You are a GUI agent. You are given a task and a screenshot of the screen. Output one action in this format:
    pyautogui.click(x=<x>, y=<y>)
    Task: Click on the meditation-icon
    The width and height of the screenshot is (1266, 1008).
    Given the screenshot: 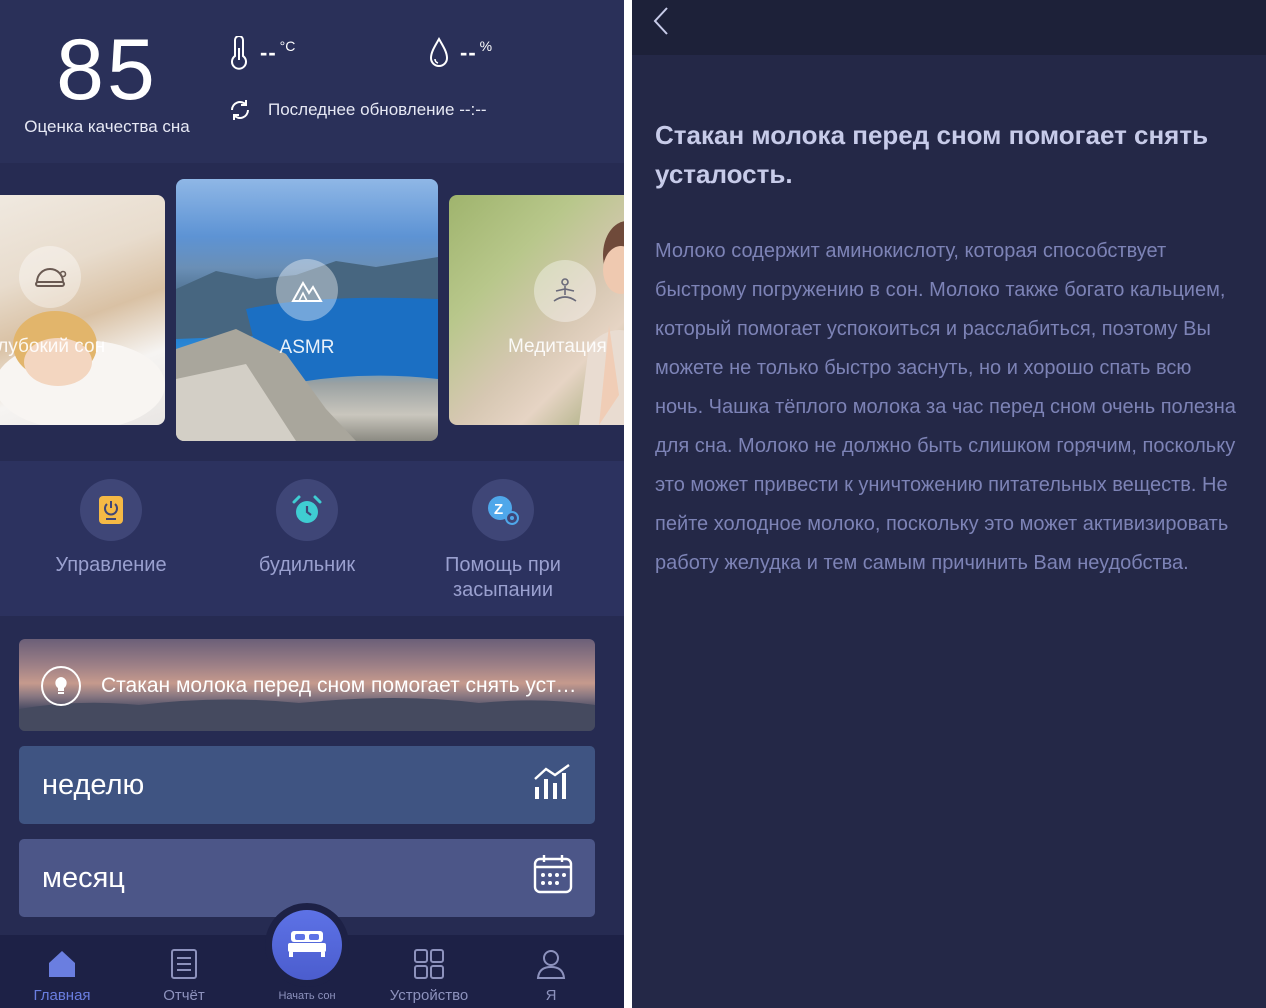 What is the action you would take?
    pyautogui.click(x=565, y=291)
    